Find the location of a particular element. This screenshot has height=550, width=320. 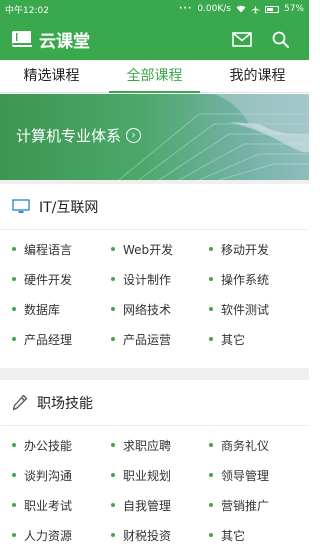

category-item: 硬件开发 is located at coordinates (42, 279).